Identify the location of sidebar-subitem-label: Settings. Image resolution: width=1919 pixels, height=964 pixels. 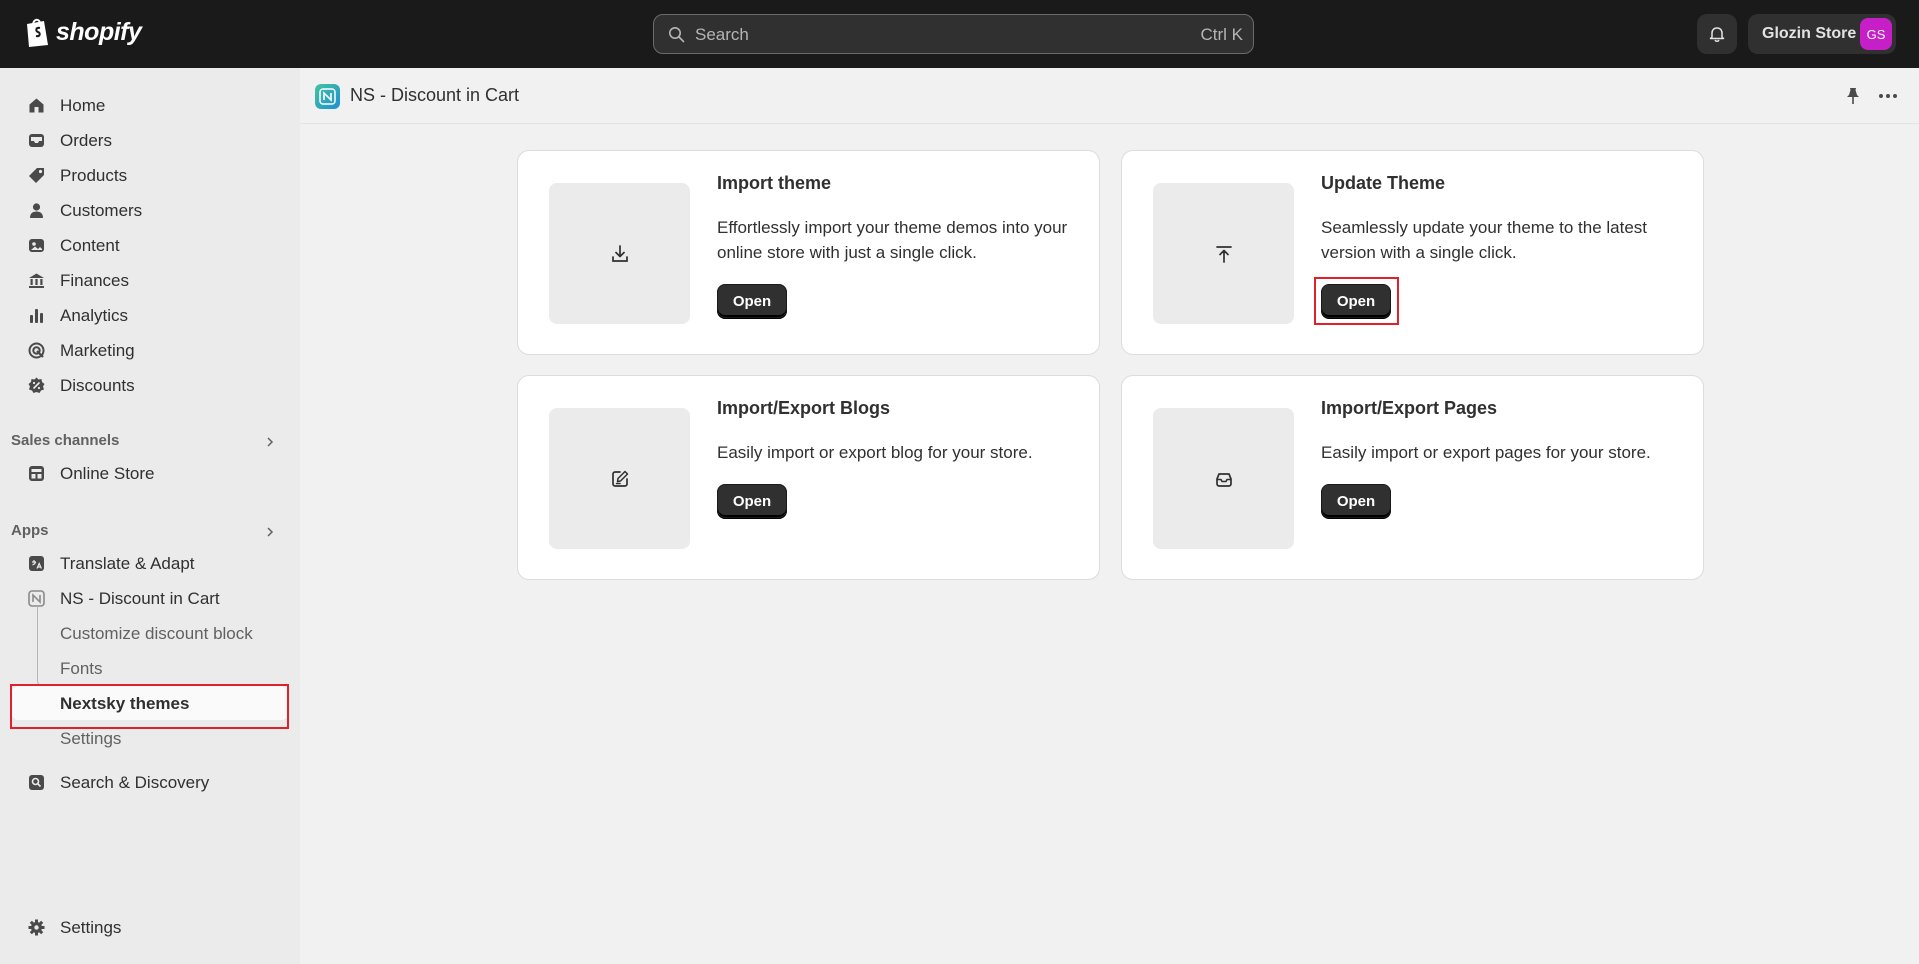
(91, 738).